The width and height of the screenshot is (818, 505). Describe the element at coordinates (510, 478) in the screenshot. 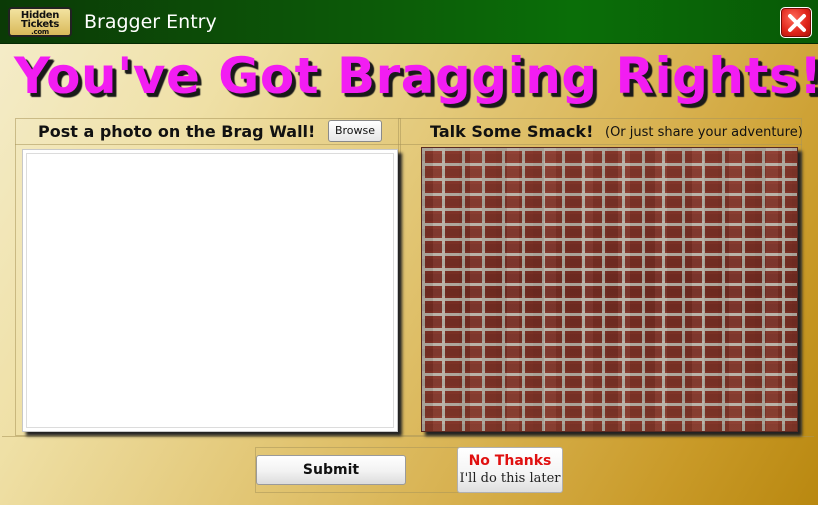

I see `no-thanks-sublabel: I'll do this later` at that location.